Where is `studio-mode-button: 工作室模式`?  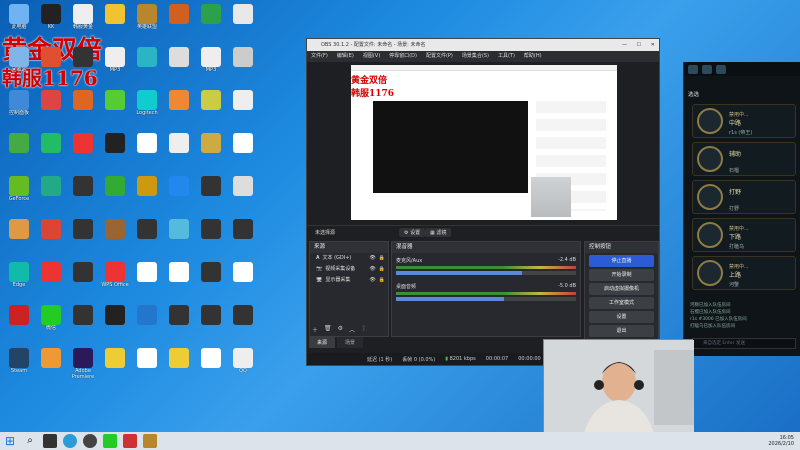
studio-mode-button: 工作室模式 is located at coordinates (621, 303).